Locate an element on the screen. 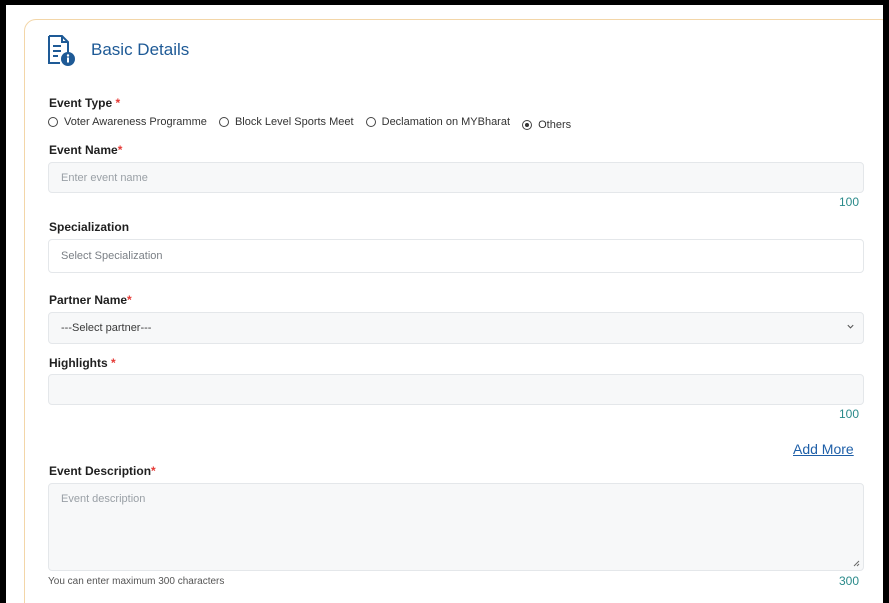  event-name-input: Enter event name is located at coordinates (456, 177).